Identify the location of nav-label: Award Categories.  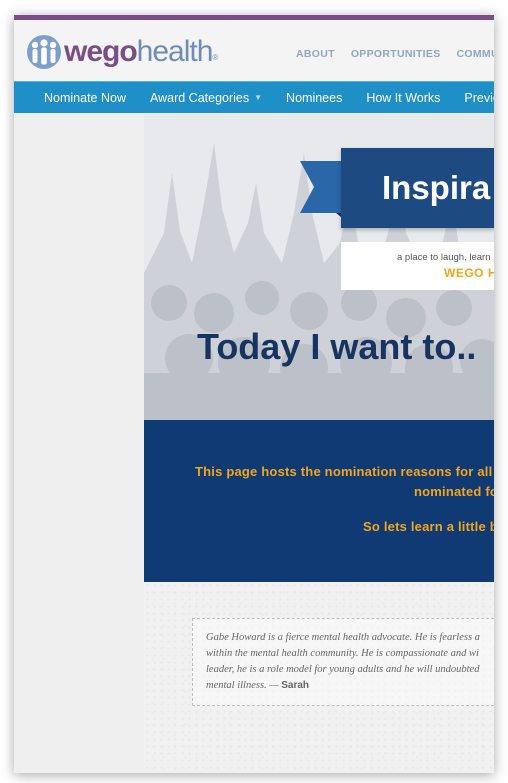
(199, 97).